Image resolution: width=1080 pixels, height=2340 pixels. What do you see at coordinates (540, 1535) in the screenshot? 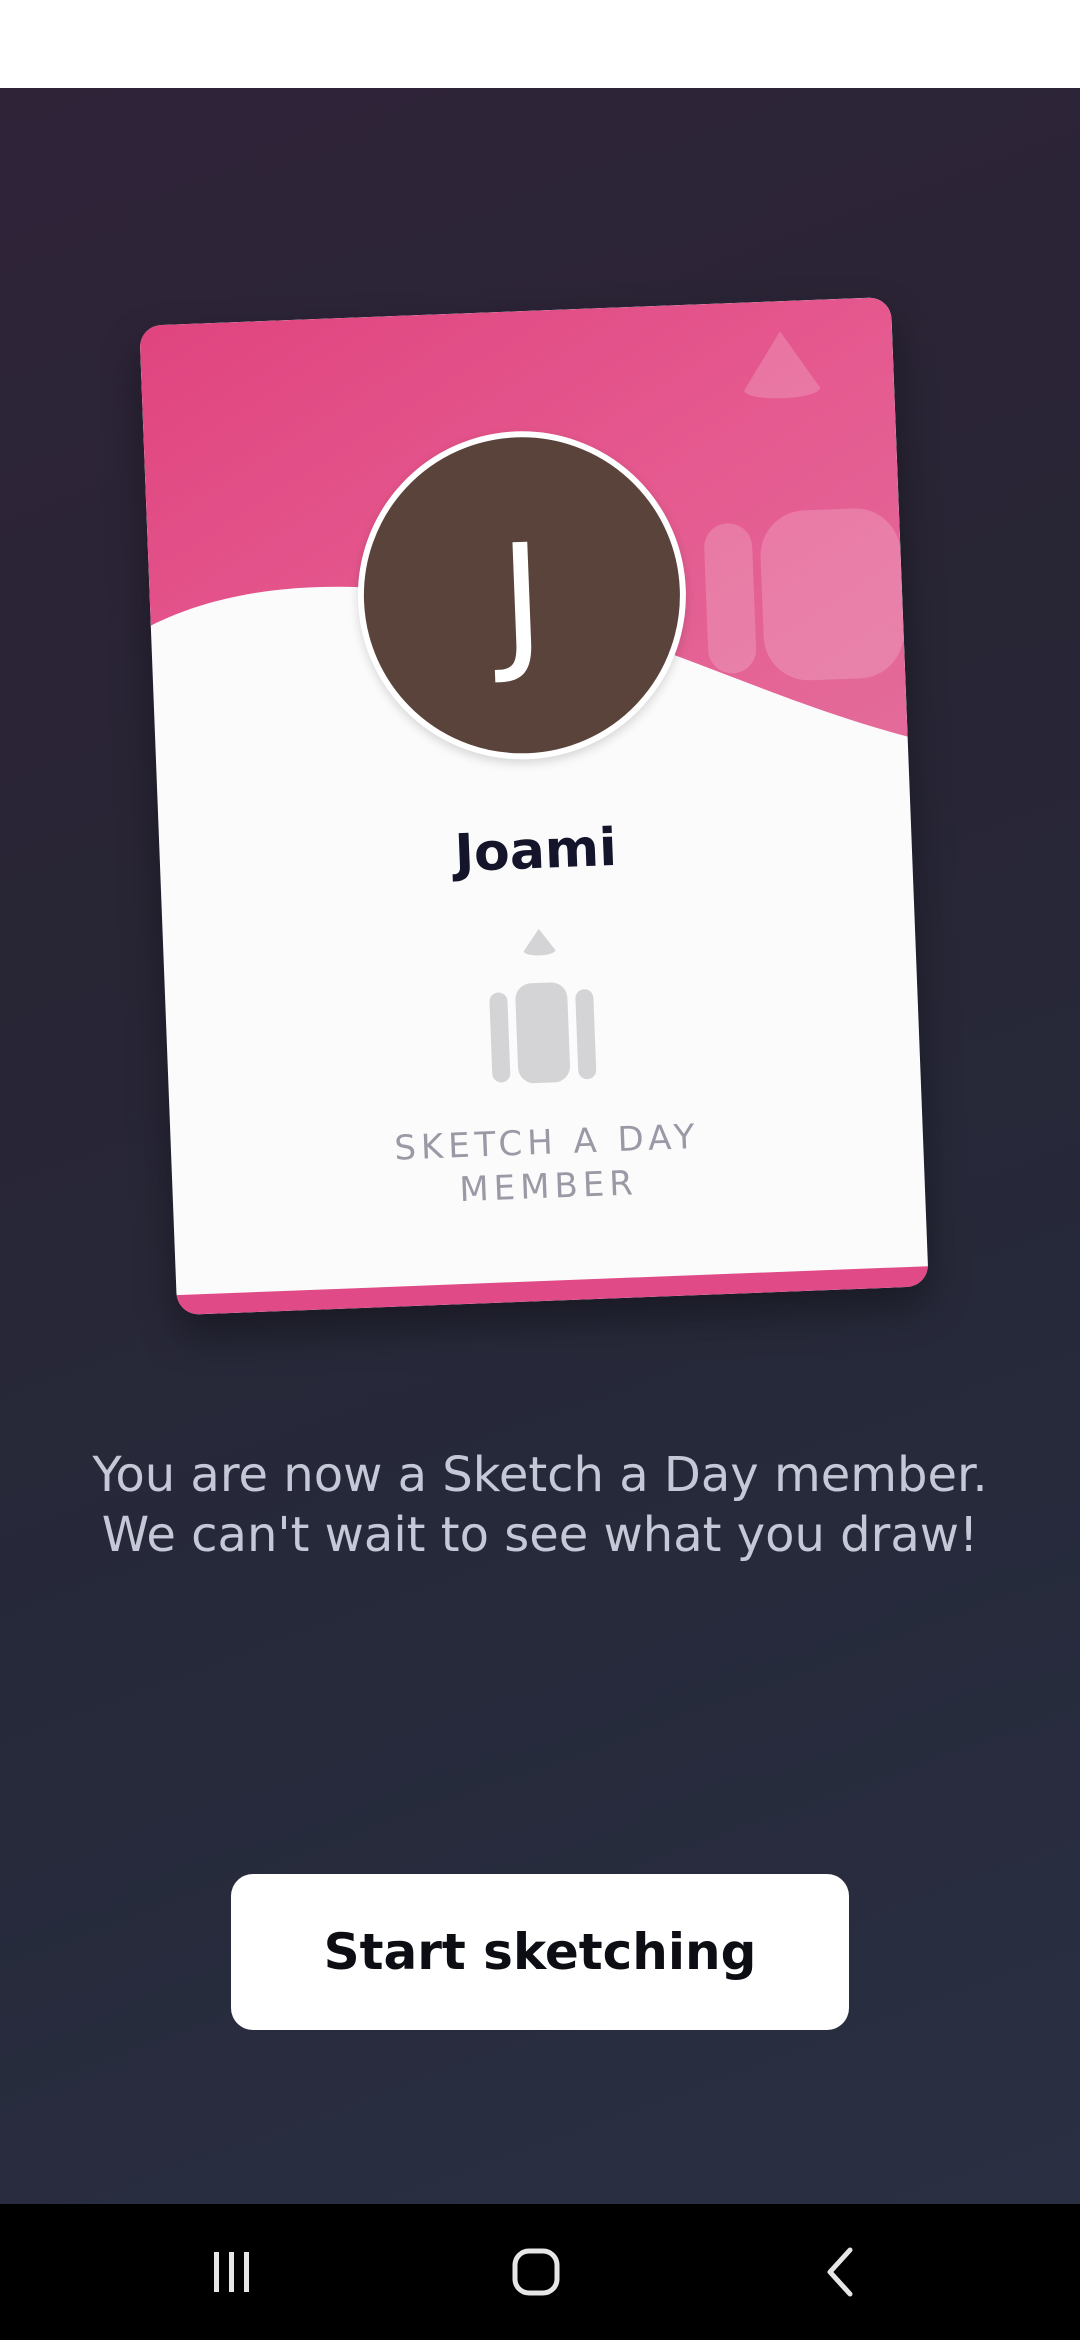
I see `welcome-message-line2: We can't wait to see what you draw!` at bounding box center [540, 1535].